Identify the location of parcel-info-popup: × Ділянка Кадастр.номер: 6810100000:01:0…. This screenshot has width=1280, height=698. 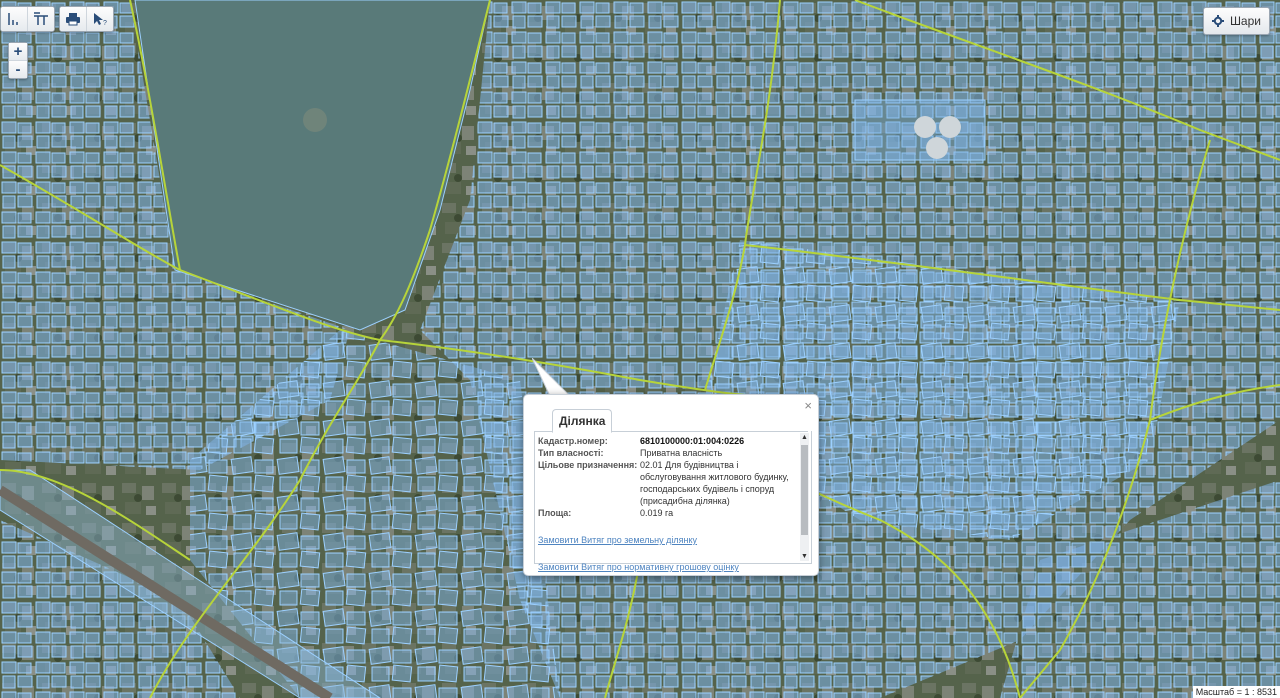
(671, 485).